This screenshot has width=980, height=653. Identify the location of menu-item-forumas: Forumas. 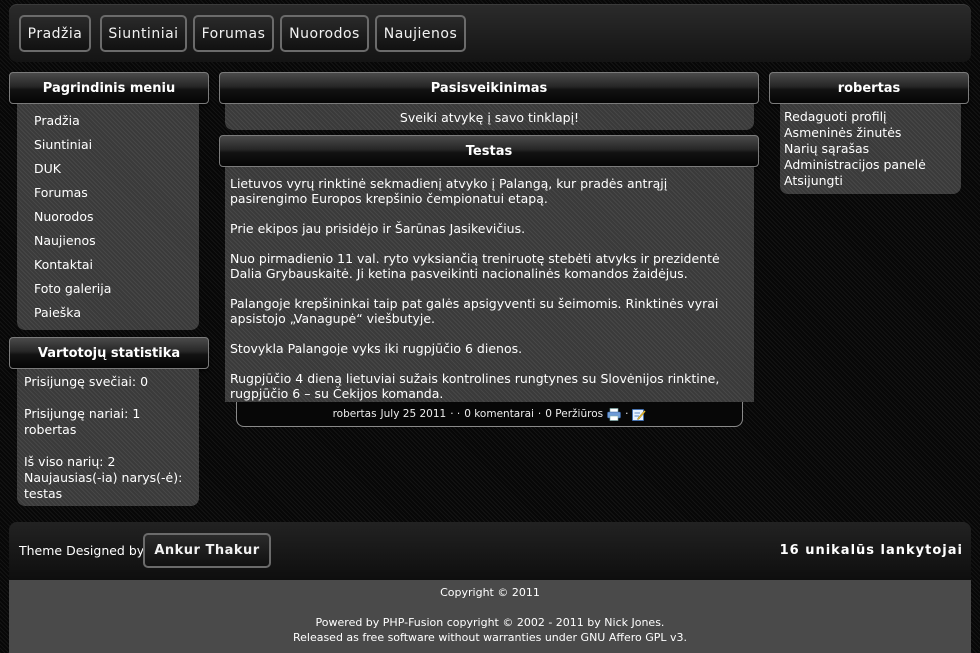
(116, 194).